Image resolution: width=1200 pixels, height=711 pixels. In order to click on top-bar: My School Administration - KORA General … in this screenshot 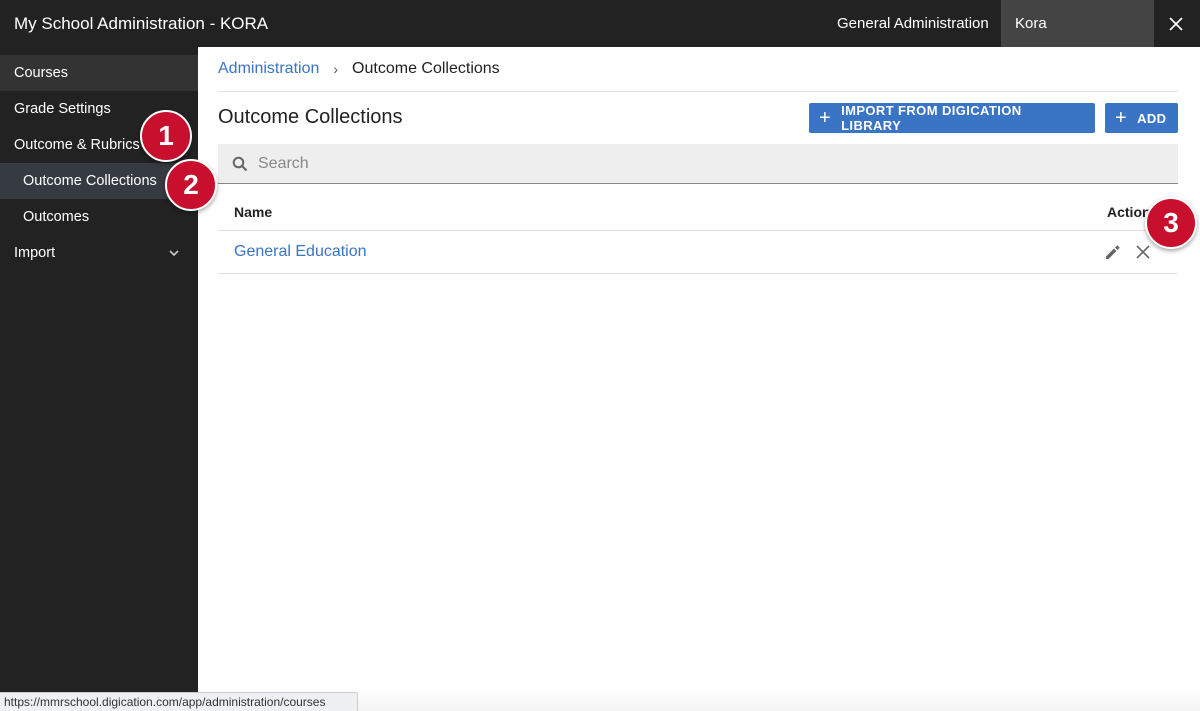, I will do `click(600, 39)`.